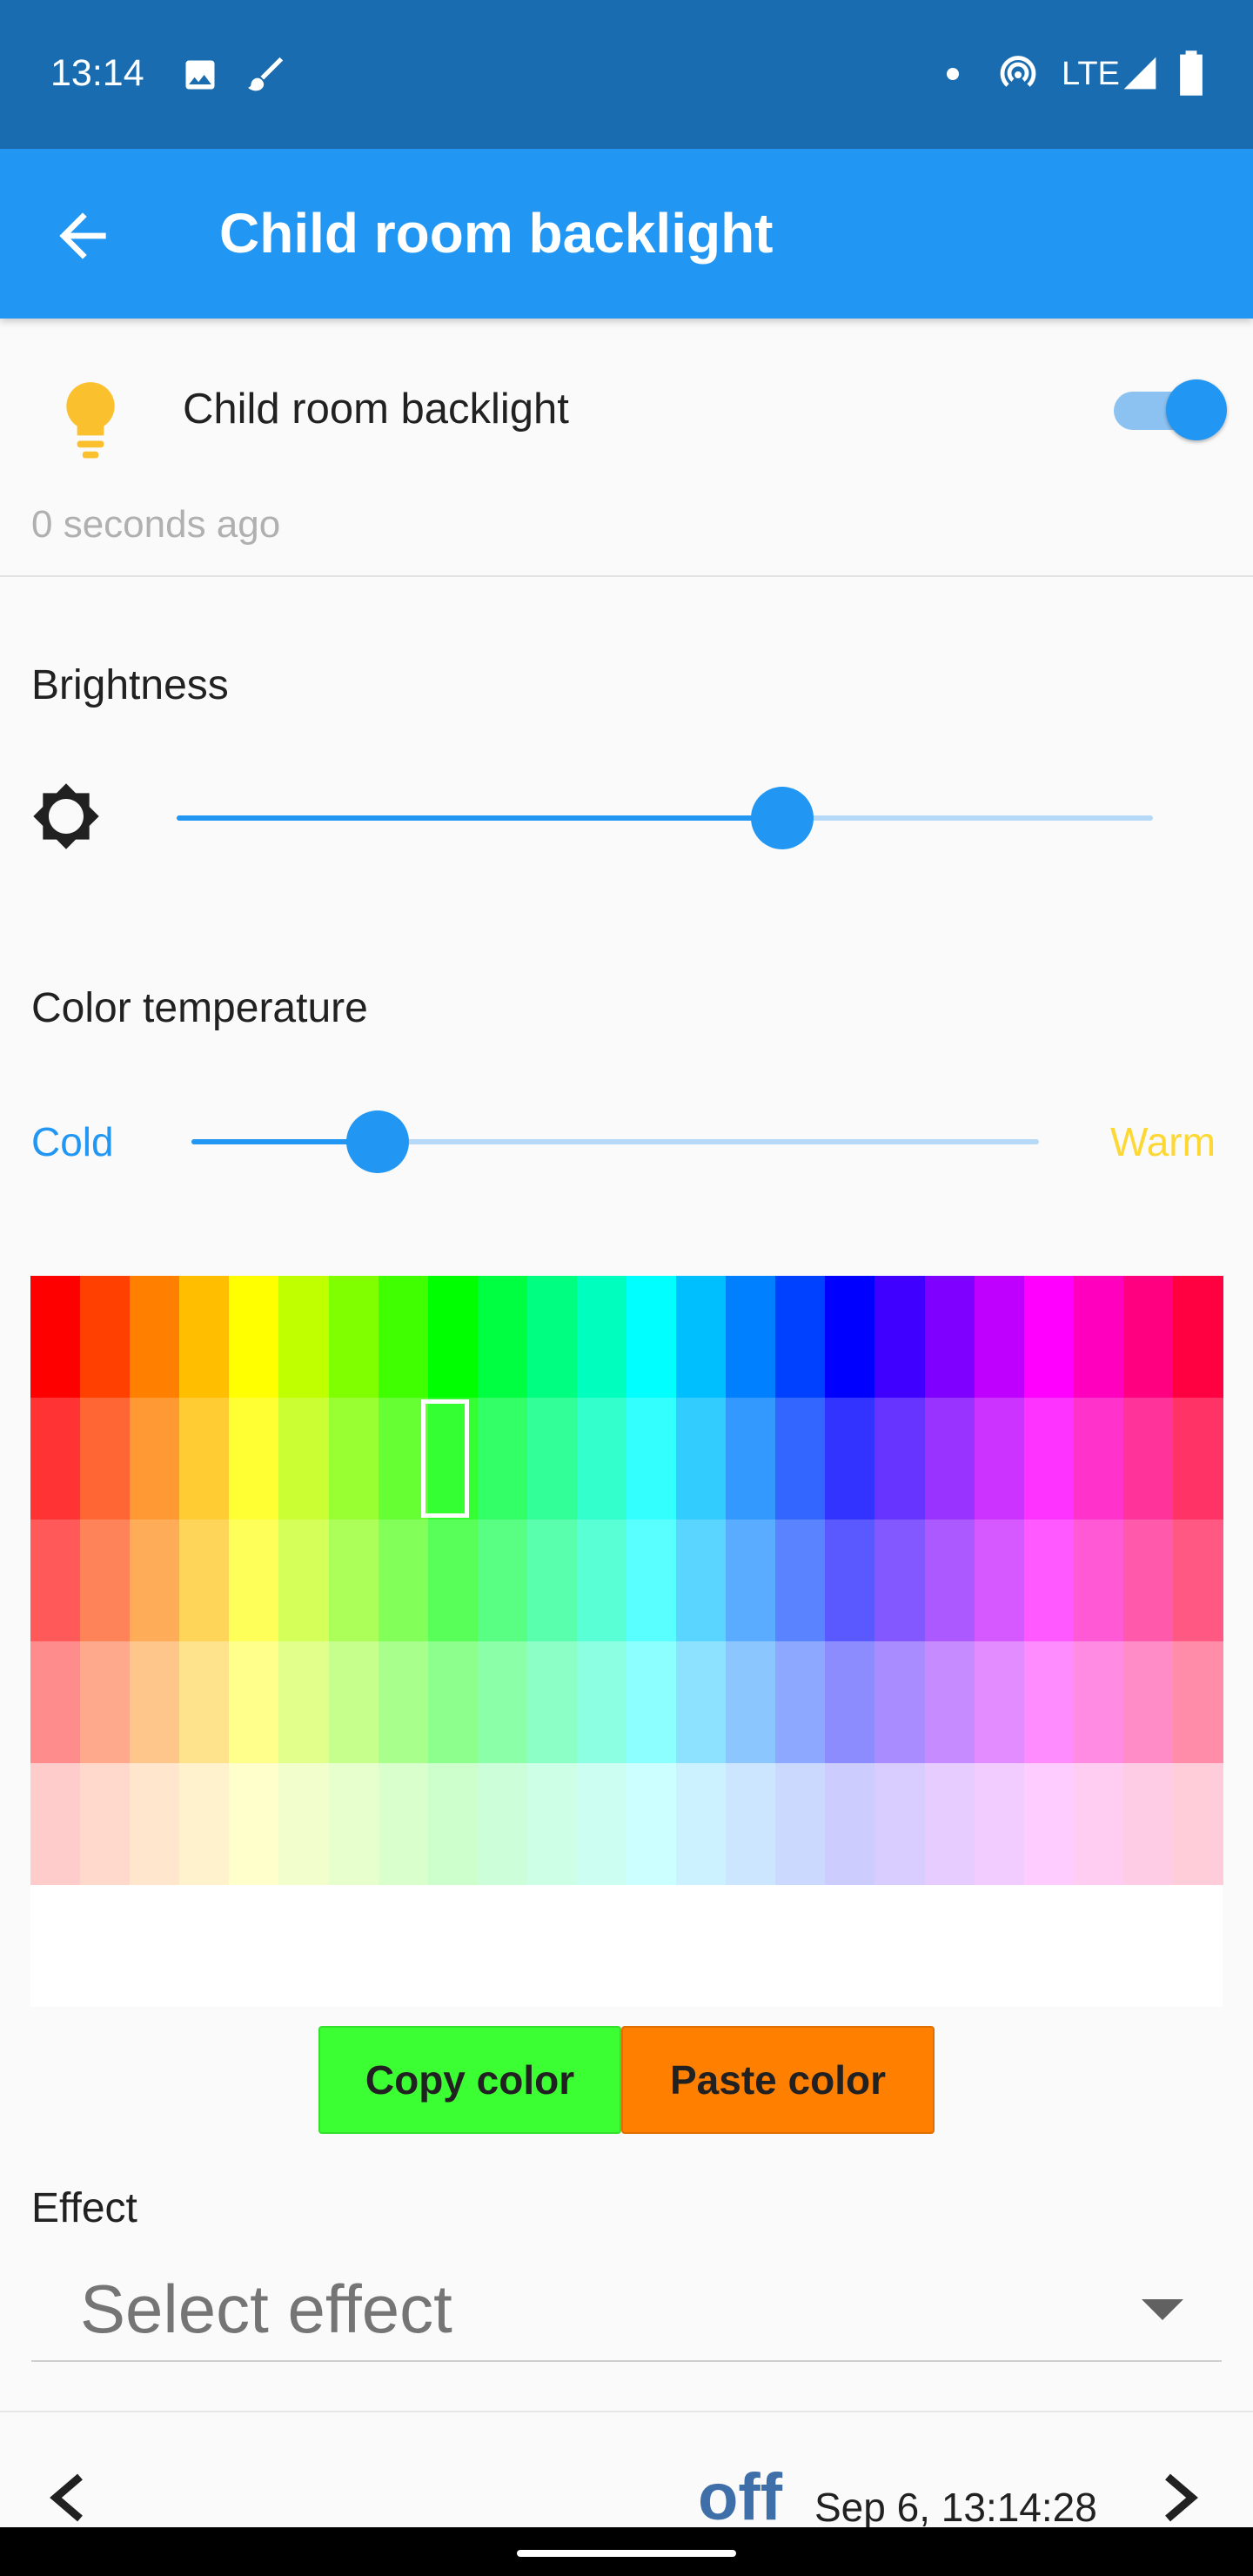  I want to click on chevron-right-icon, so click(1180, 2498).